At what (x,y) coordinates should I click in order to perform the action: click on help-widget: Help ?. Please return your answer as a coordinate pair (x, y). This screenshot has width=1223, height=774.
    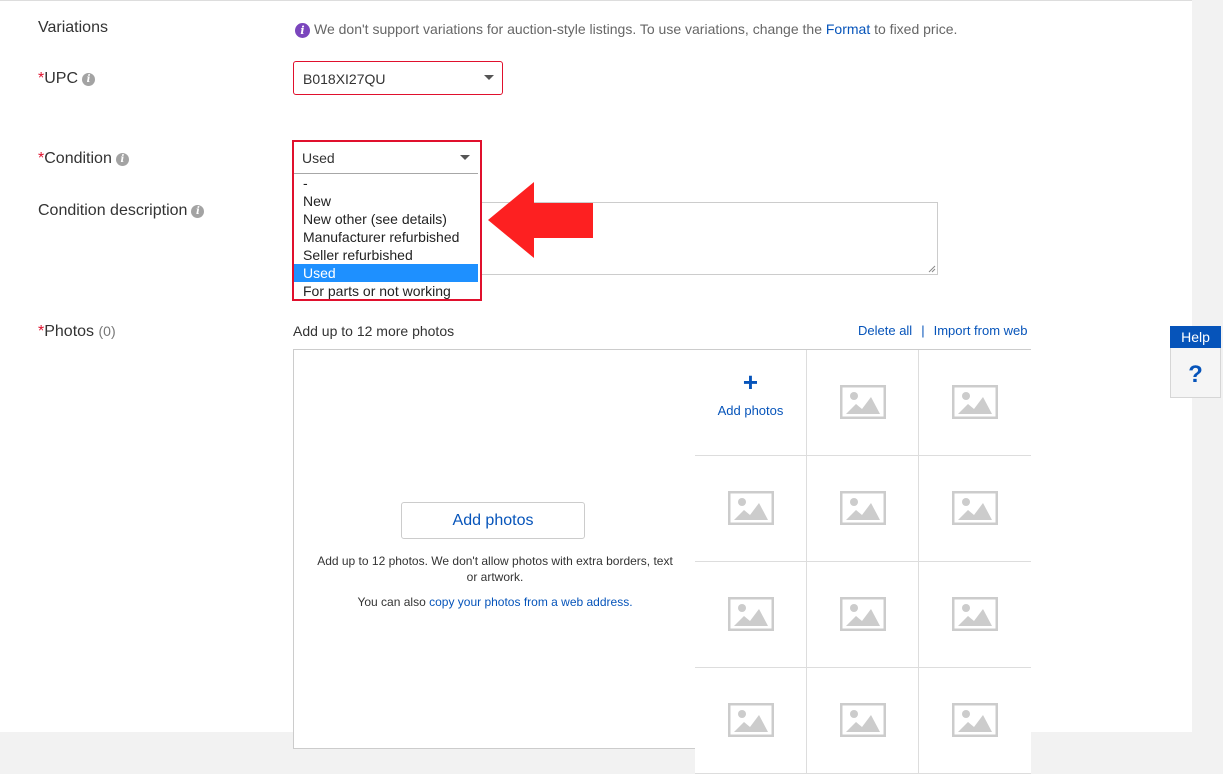
    Looking at the image, I should click on (1195, 362).